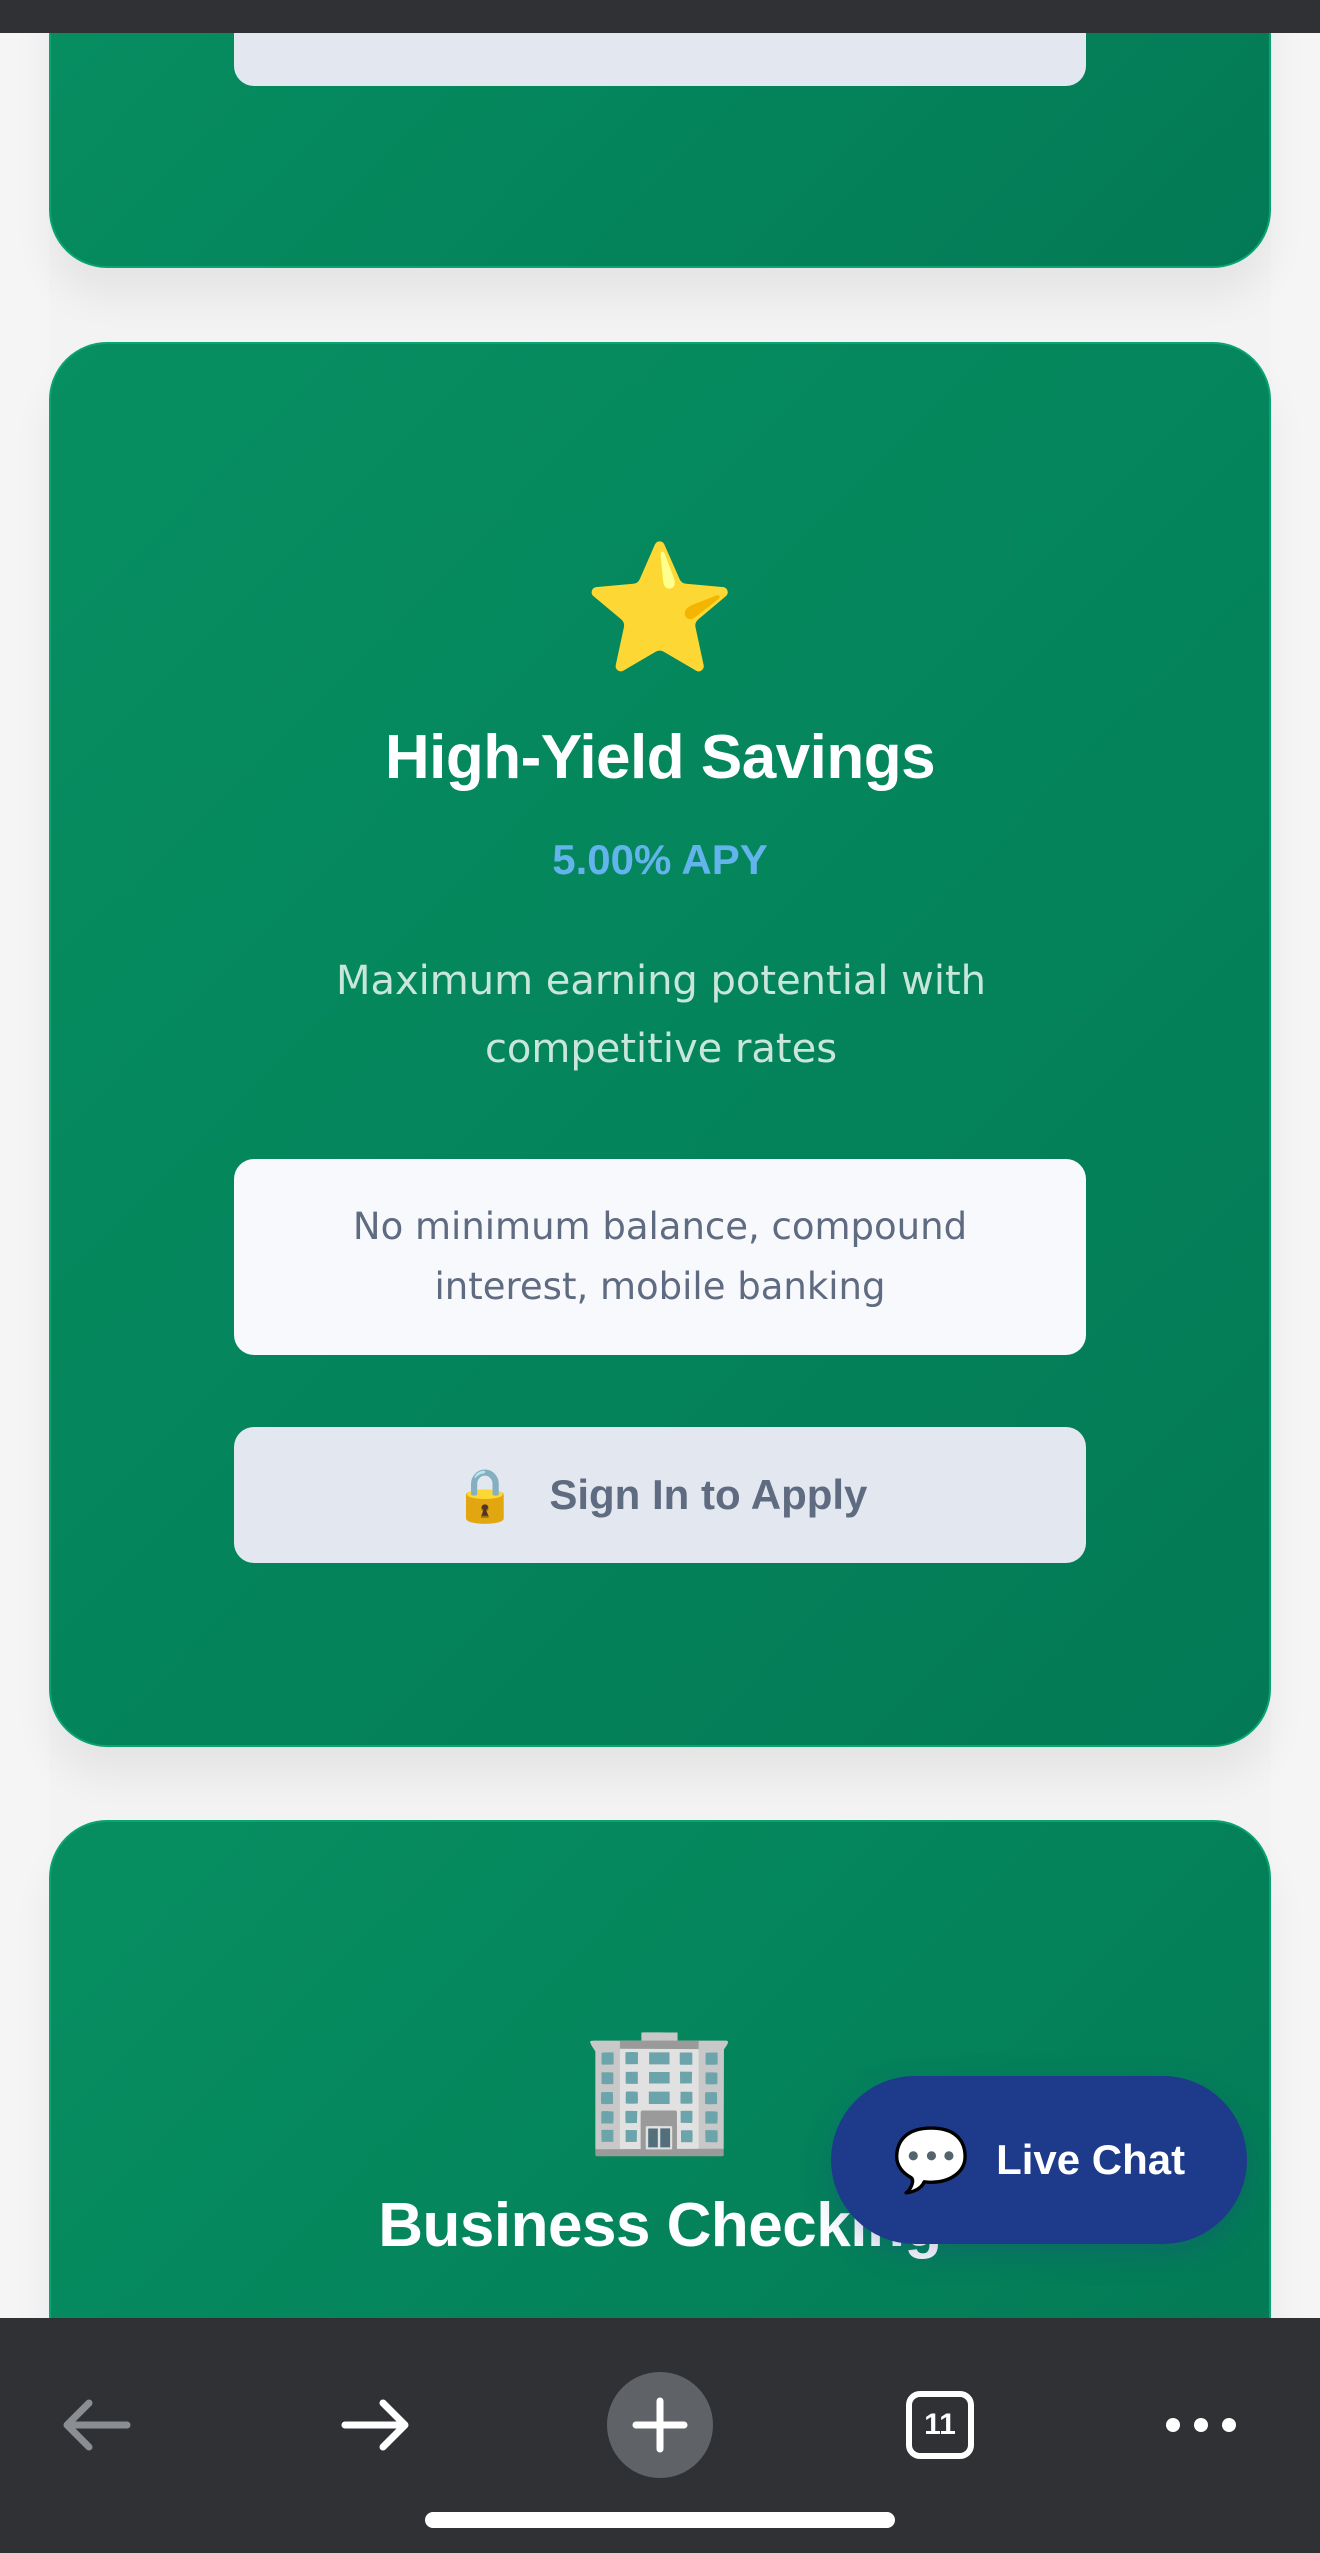  What do you see at coordinates (1091, 2159) in the screenshot?
I see `live-chat-label: Live Chat` at bounding box center [1091, 2159].